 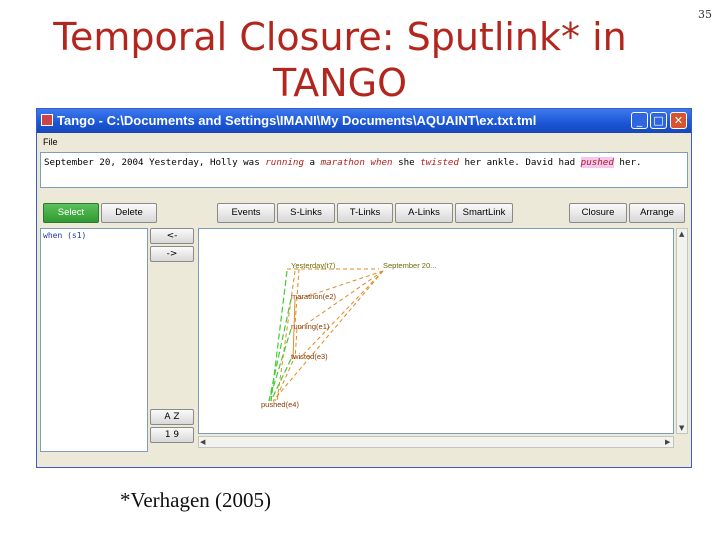 What do you see at coordinates (681, 234) in the screenshot?
I see `arrow-up-icon: ▲` at bounding box center [681, 234].